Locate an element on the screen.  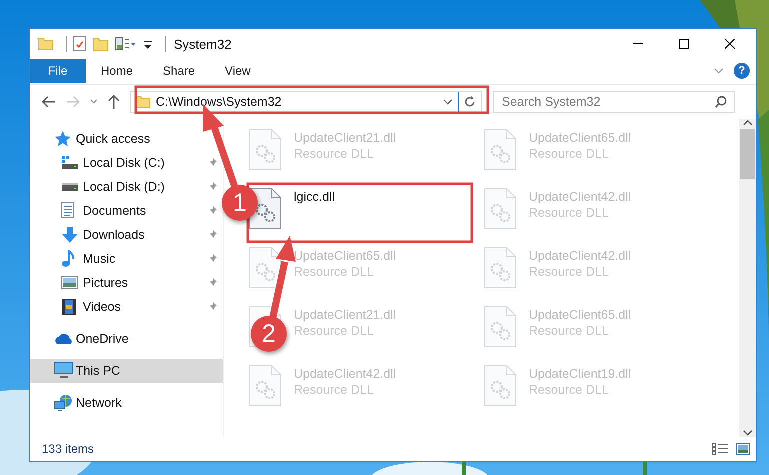
folder-icon is located at coordinates (46, 44).